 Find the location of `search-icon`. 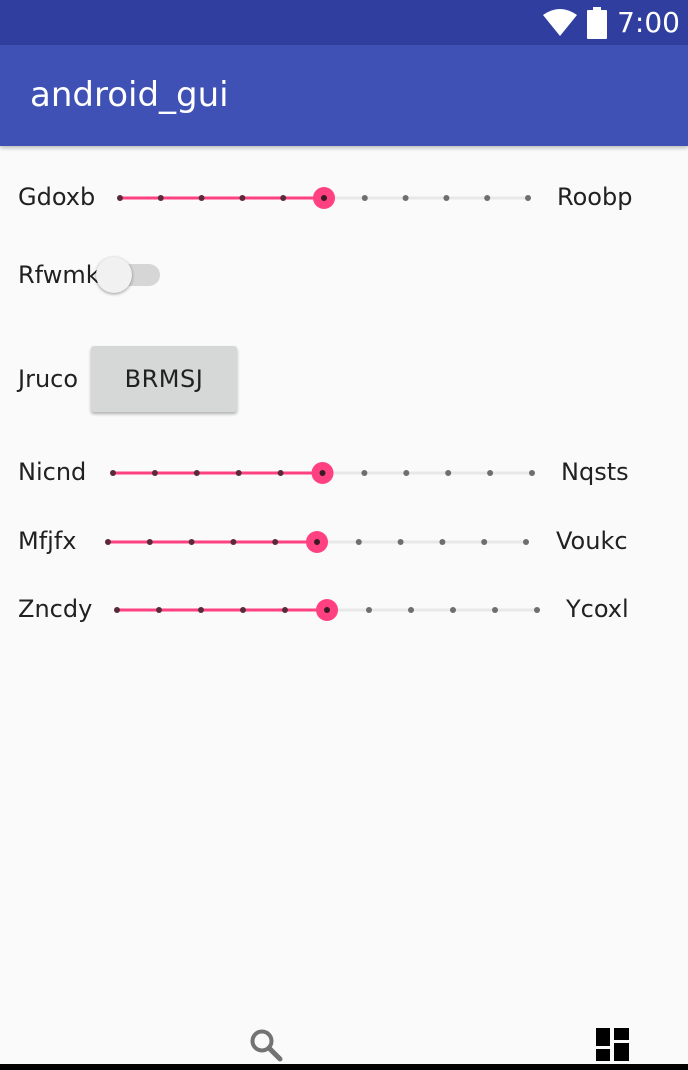

search-icon is located at coordinates (266, 1045).